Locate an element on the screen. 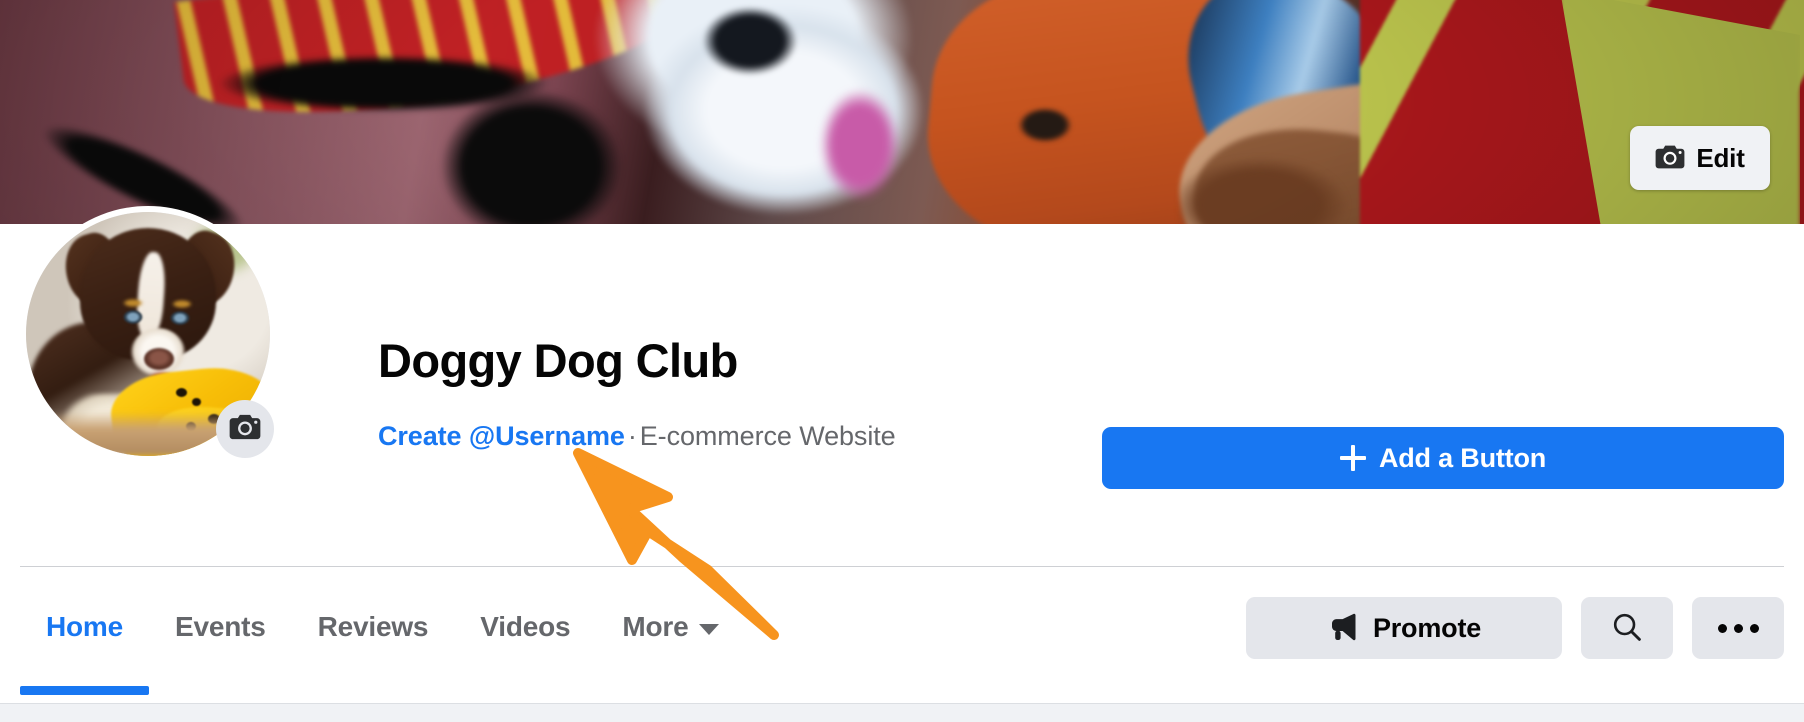 This screenshot has height=722, width=1804. tab-events-label: Events is located at coordinates (220, 626).